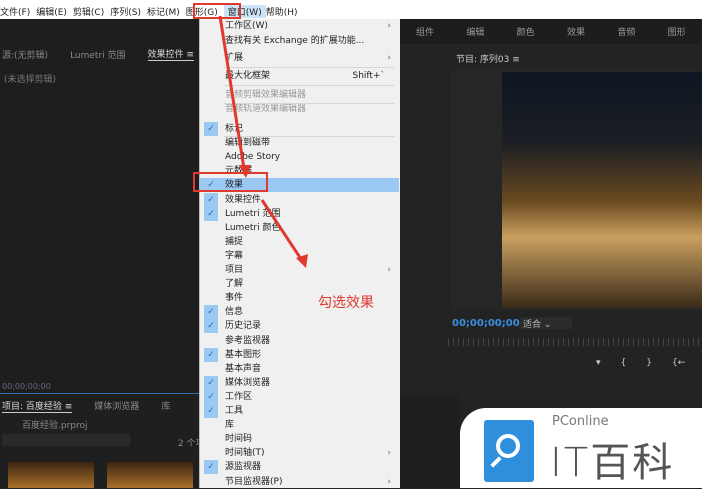 This screenshot has height=489, width=702. What do you see at coordinates (509, 451) in the screenshot?
I see `magnifier-logo-icon` at bounding box center [509, 451].